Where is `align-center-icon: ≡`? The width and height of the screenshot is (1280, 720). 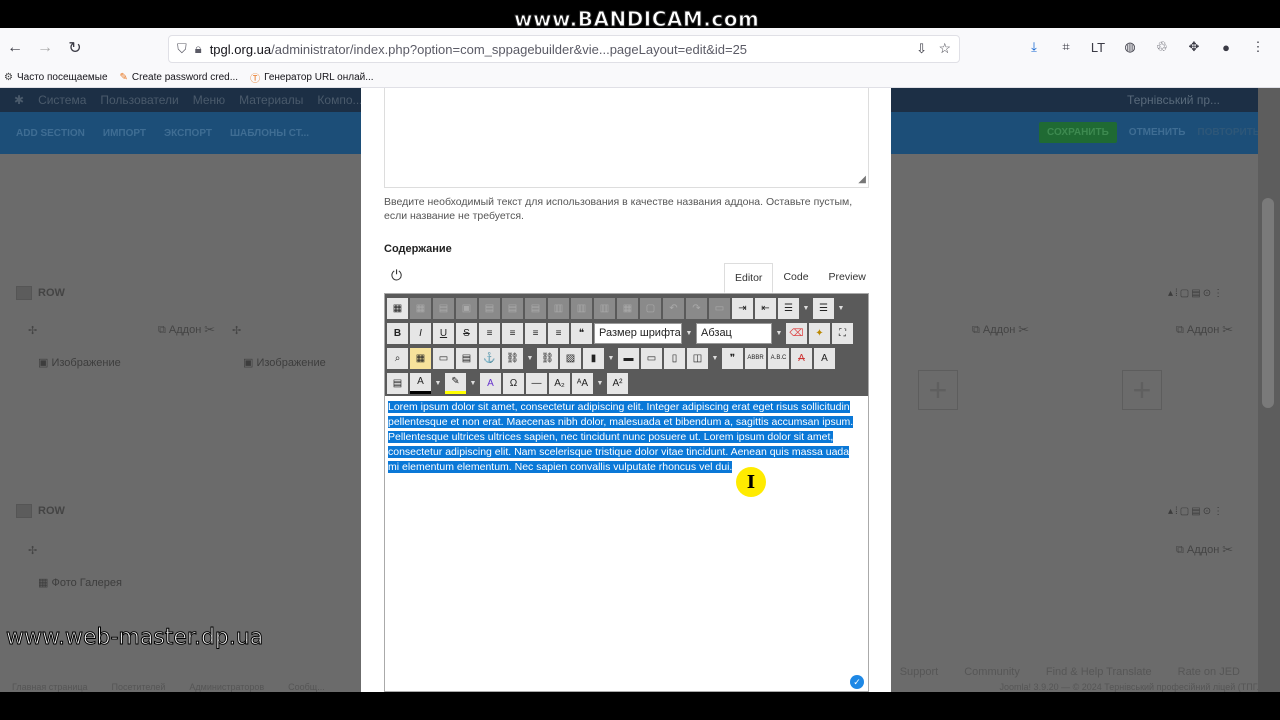
align-center-icon: ≡ is located at coordinates (512, 333).